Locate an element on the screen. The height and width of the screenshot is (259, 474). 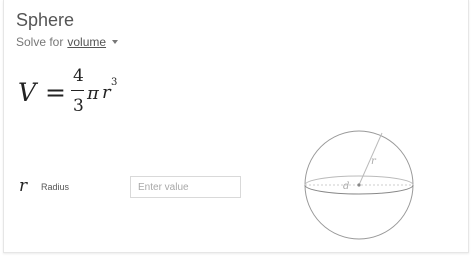
solve-for-row: Solve for volume is located at coordinates (67, 42).